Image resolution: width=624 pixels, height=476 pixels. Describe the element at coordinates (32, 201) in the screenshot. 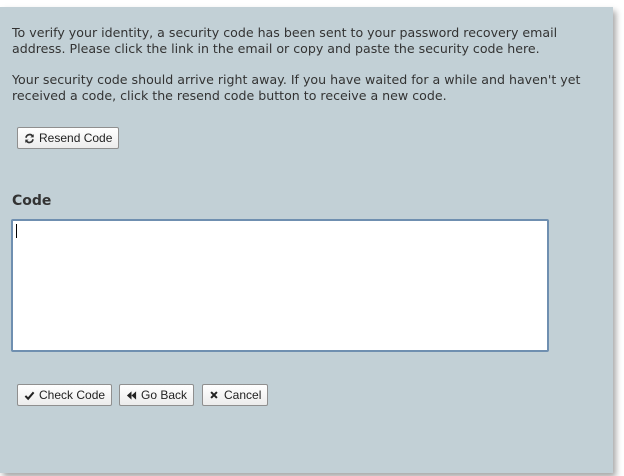

I see `code-label: Code` at that location.